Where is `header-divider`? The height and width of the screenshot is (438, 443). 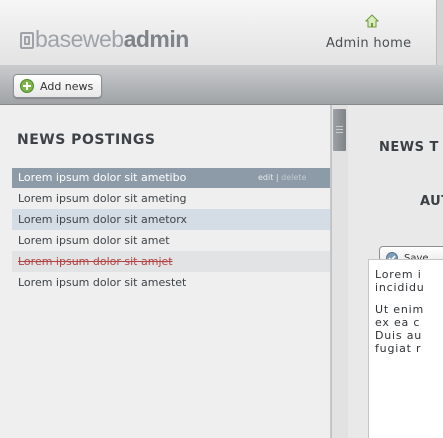 header-divider is located at coordinates (439, 32).